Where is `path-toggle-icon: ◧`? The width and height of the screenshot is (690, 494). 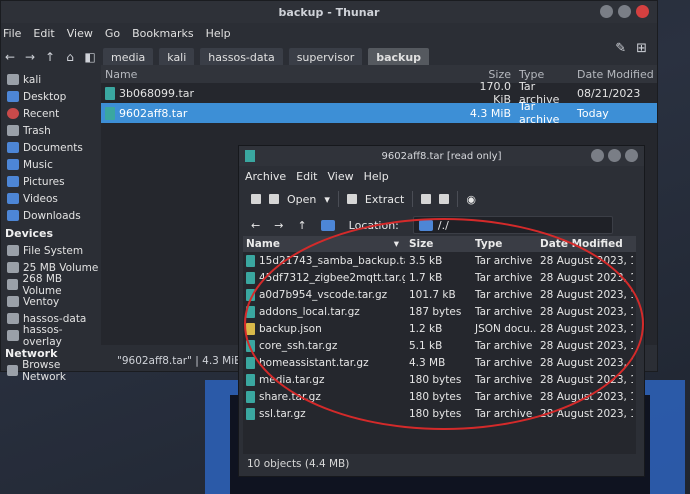 path-toggle-icon: ◧ is located at coordinates (90, 57).